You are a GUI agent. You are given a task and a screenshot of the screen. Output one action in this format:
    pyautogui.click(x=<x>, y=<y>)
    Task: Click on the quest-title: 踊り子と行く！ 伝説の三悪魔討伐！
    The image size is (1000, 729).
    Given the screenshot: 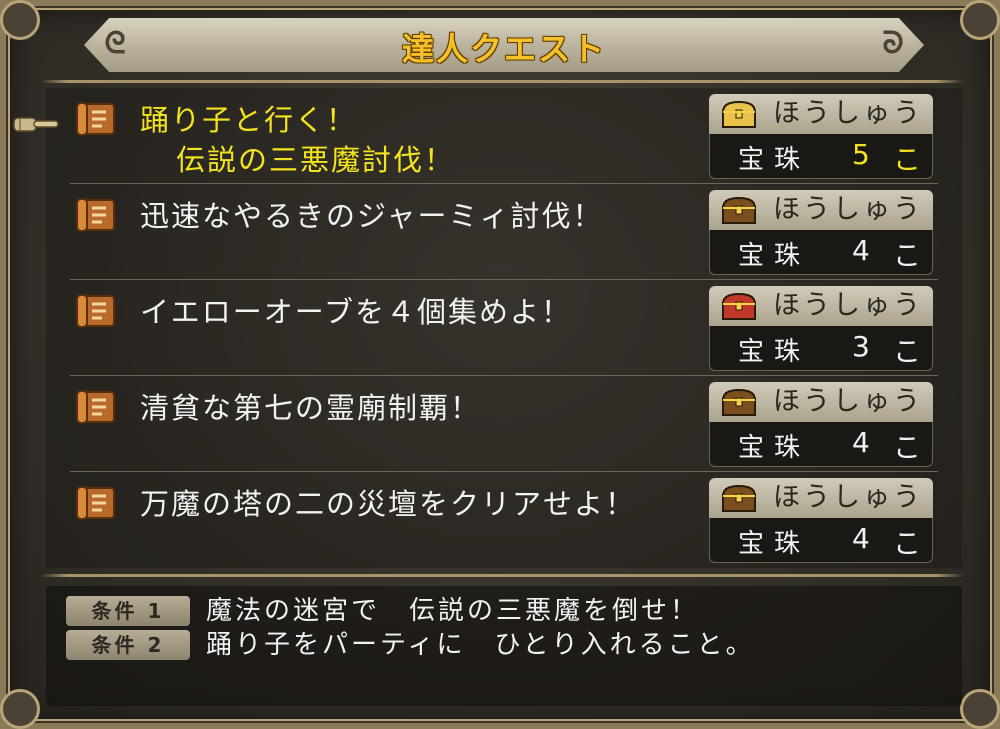 What is the action you would take?
    pyautogui.click(x=297, y=140)
    